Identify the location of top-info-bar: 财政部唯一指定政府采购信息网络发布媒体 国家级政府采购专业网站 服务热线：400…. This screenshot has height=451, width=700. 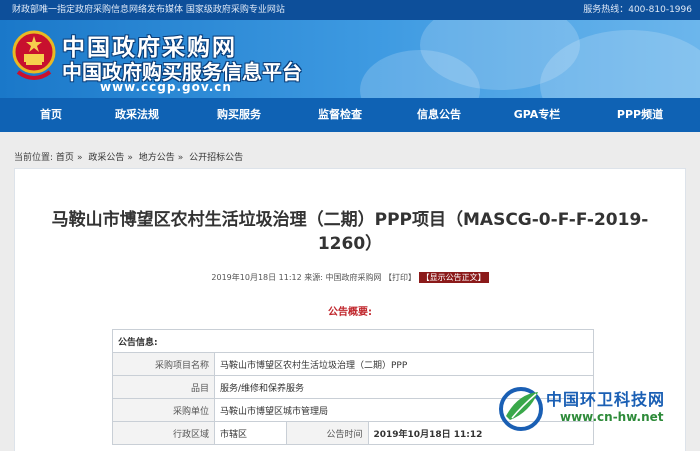
(350, 10).